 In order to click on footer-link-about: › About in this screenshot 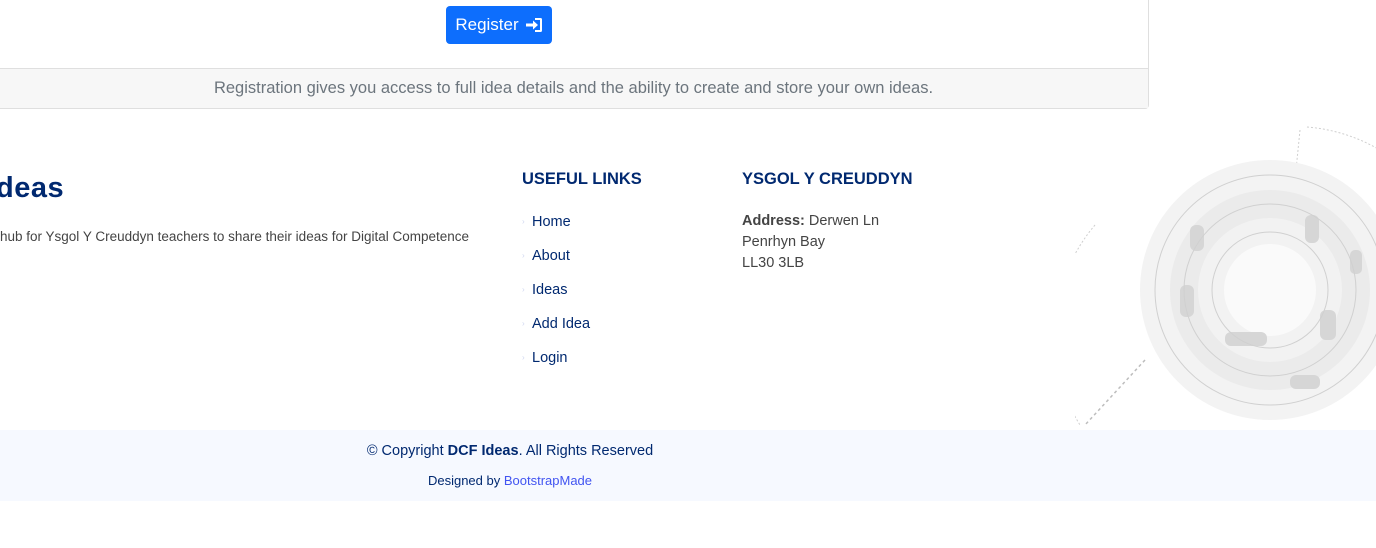, I will do `click(556, 256)`.